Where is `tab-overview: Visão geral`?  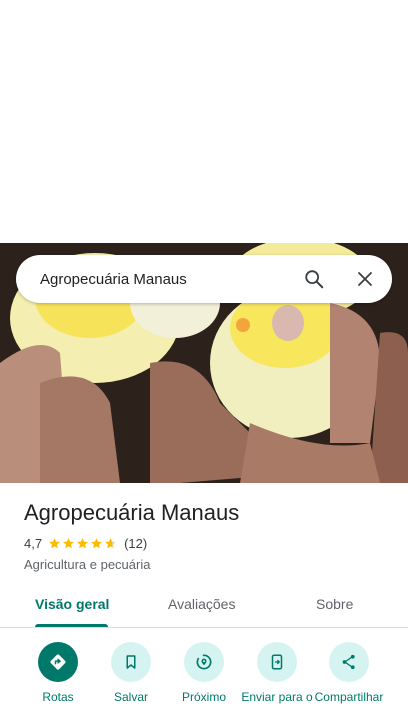
tab-overview: Visão geral is located at coordinates (72, 604).